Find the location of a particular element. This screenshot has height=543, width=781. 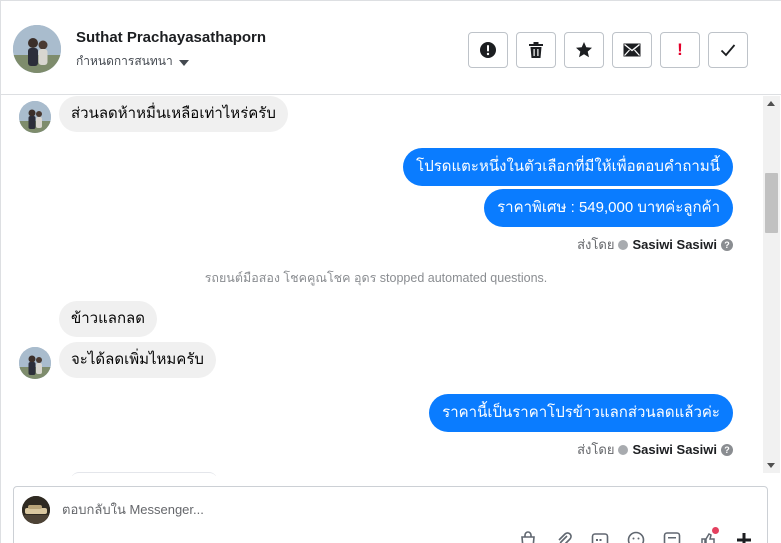

reply-composer is located at coordinates (390, 514).